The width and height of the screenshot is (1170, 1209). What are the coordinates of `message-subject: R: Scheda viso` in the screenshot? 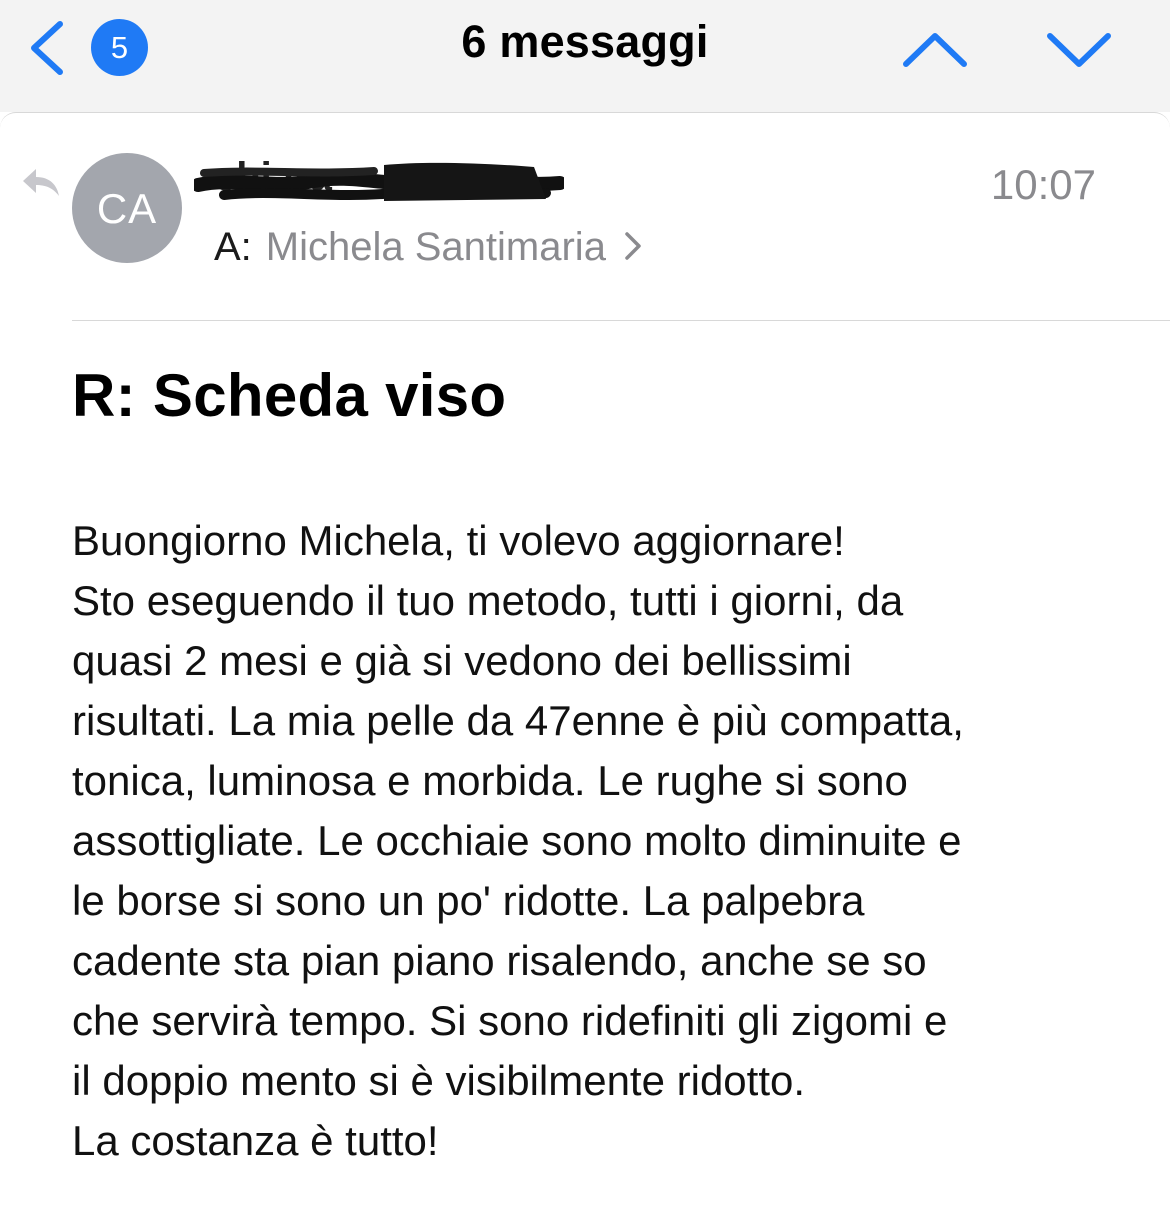 It's located at (289, 395).